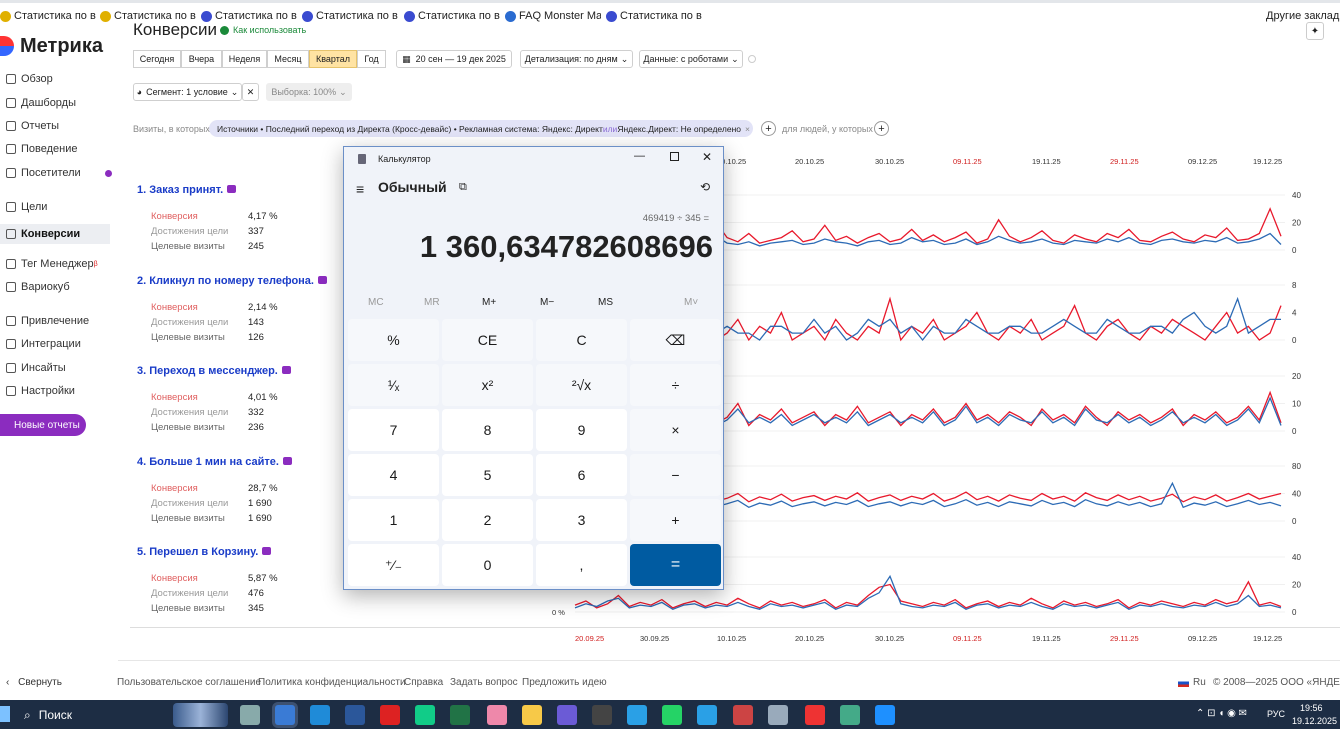 This screenshot has width=1340, height=729. Describe the element at coordinates (463, 187) in the screenshot. I see `keep-on-top-icon: ⧉` at that location.